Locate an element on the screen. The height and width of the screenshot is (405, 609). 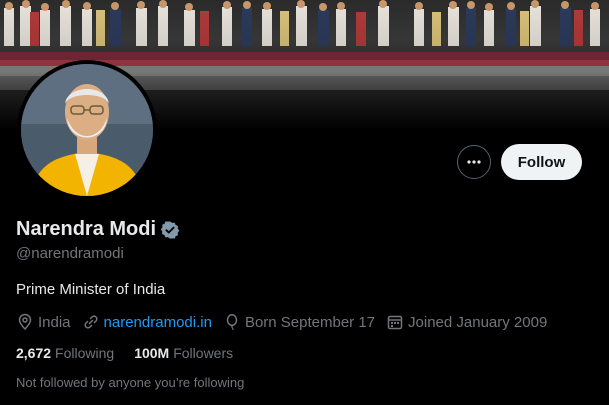
avatar is located at coordinates (87, 130).